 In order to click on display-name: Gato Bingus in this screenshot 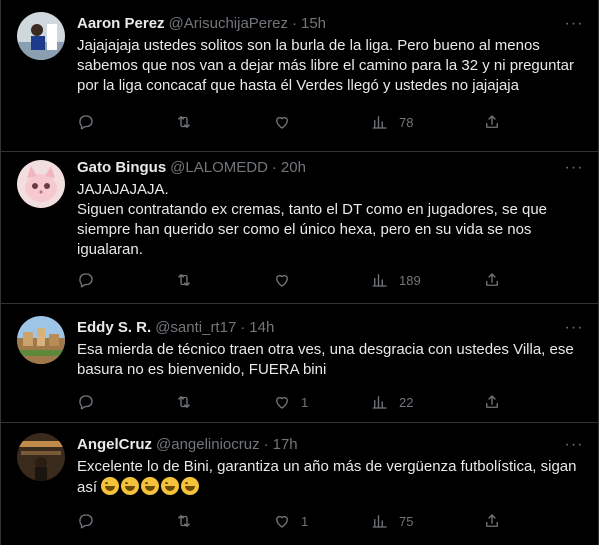, I will do `click(121, 168)`.